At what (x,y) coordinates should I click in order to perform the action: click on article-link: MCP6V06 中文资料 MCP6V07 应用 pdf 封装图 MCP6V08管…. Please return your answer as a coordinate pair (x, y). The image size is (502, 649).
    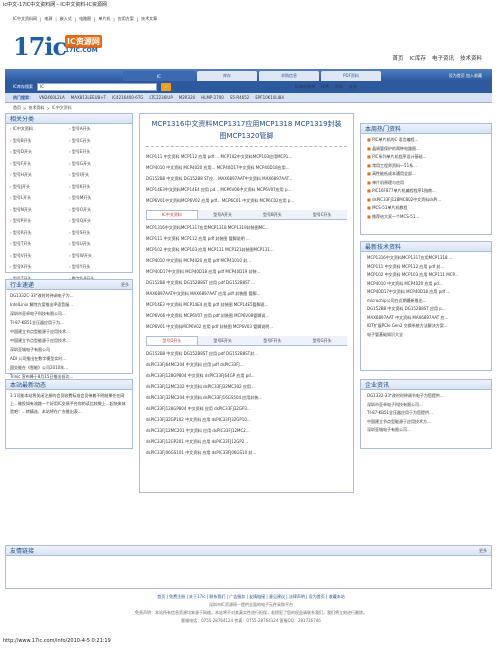
    Looking at the image, I should click on (246, 315).